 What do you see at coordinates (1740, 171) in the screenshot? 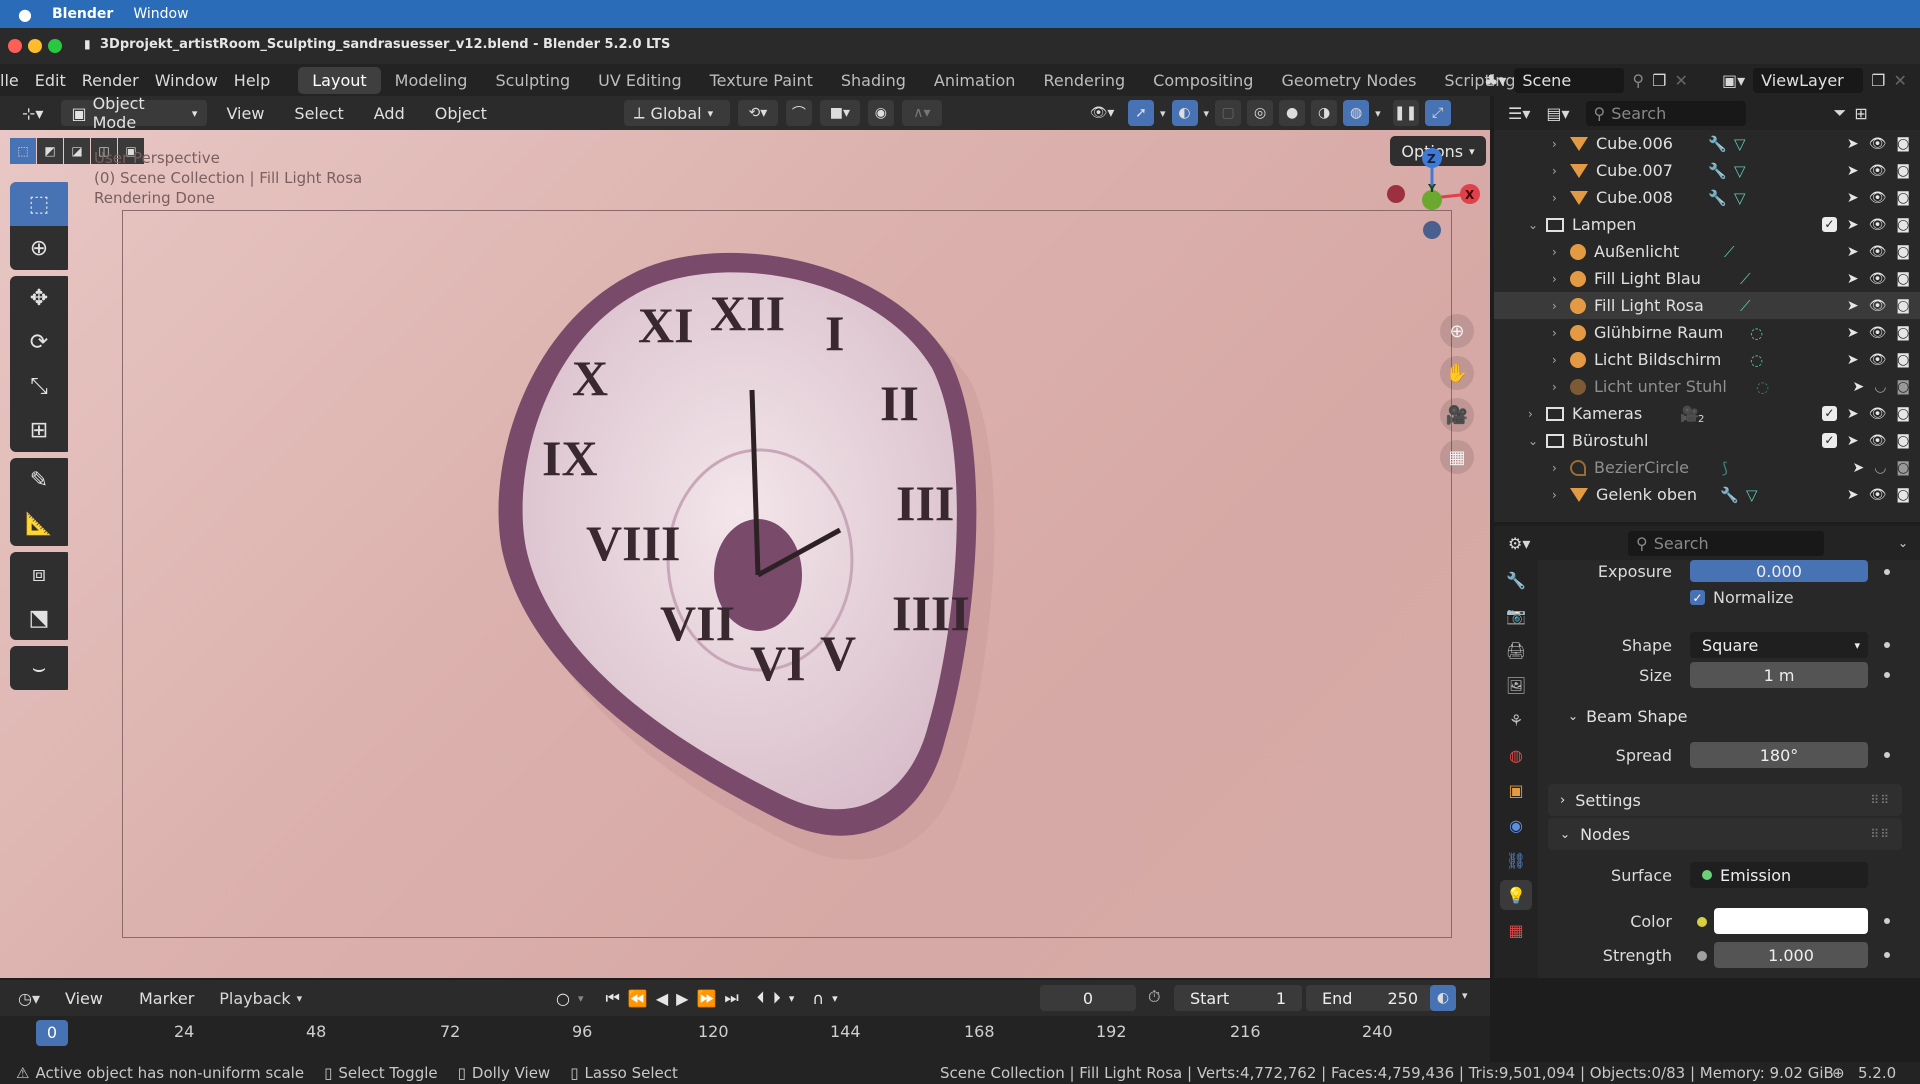
I see `mesh-data-icon: ▽` at bounding box center [1740, 171].